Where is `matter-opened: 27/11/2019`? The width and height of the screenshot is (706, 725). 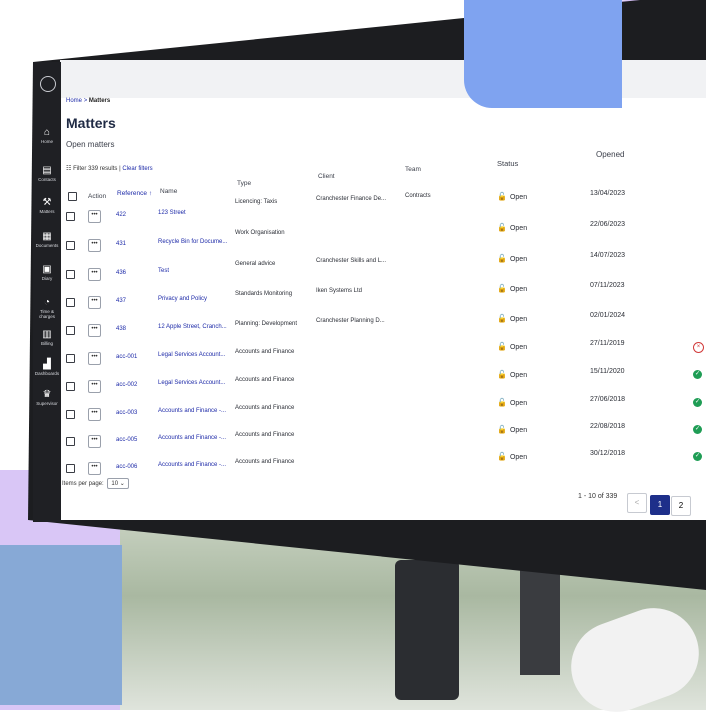
matter-opened: 27/11/2019 is located at coordinates (607, 343).